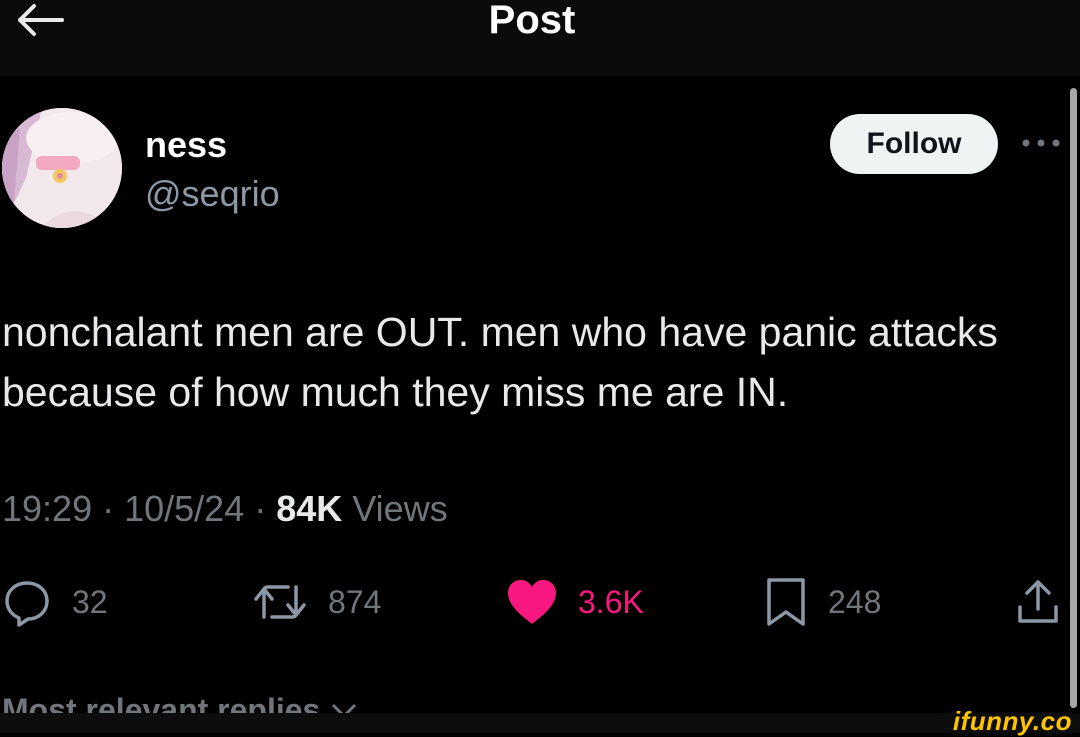 This screenshot has height=737, width=1080. I want to click on avatar-image, so click(62, 168).